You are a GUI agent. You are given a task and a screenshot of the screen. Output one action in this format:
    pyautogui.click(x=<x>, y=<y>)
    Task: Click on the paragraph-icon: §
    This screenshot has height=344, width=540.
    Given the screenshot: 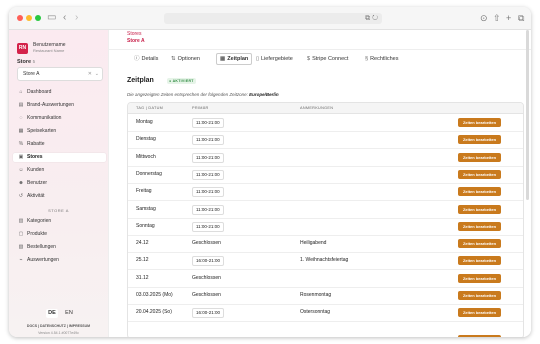 What is the action you would take?
    pyautogui.click(x=367, y=59)
    